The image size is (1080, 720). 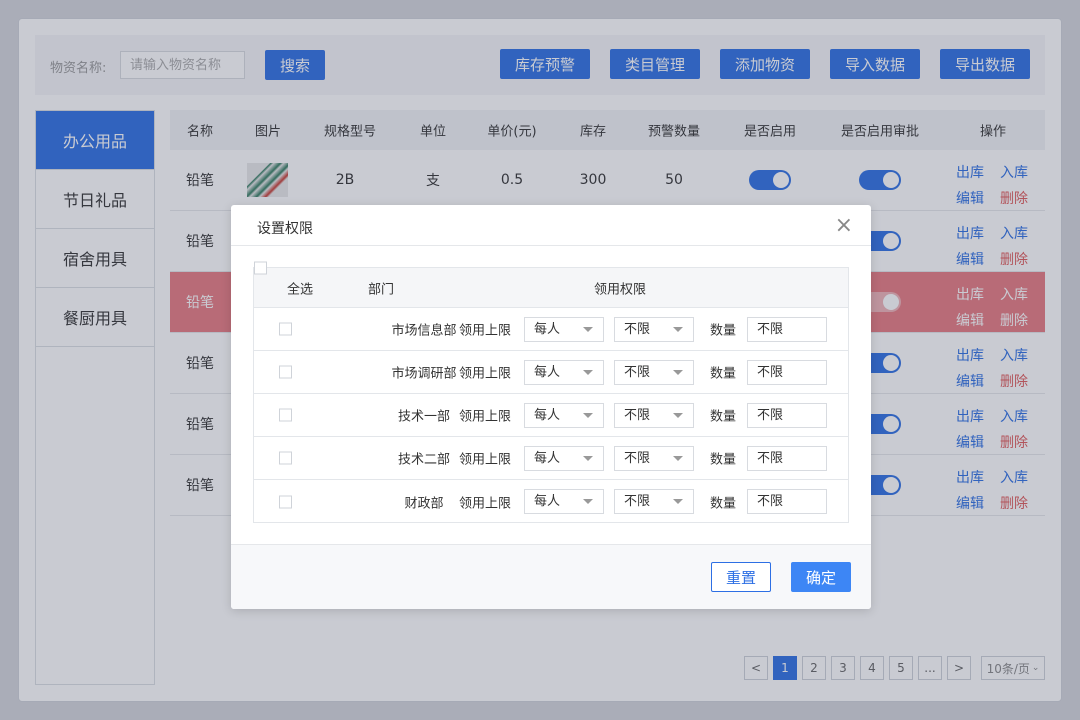 What do you see at coordinates (300, 289) in the screenshot?
I see `select-all-label: 全选` at bounding box center [300, 289].